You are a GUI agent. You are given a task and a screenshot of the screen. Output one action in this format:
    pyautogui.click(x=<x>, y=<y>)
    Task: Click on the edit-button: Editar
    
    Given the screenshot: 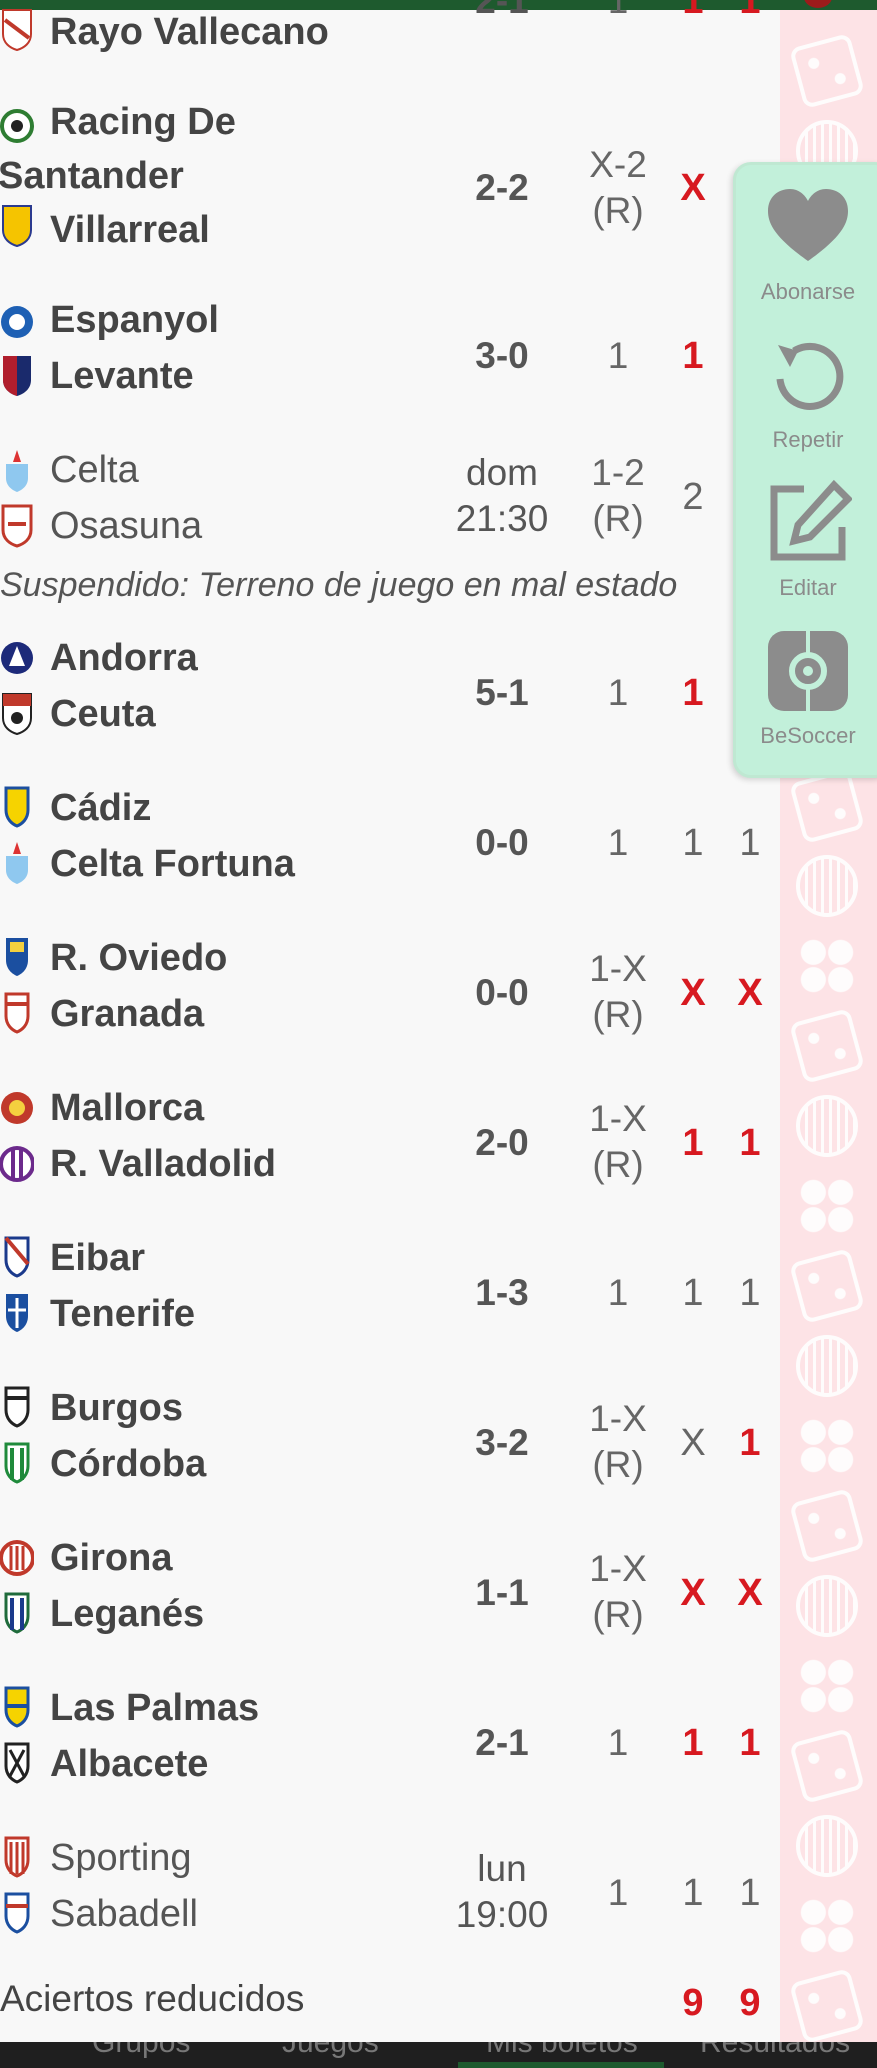 What is the action you would take?
    pyautogui.click(x=806, y=536)
    